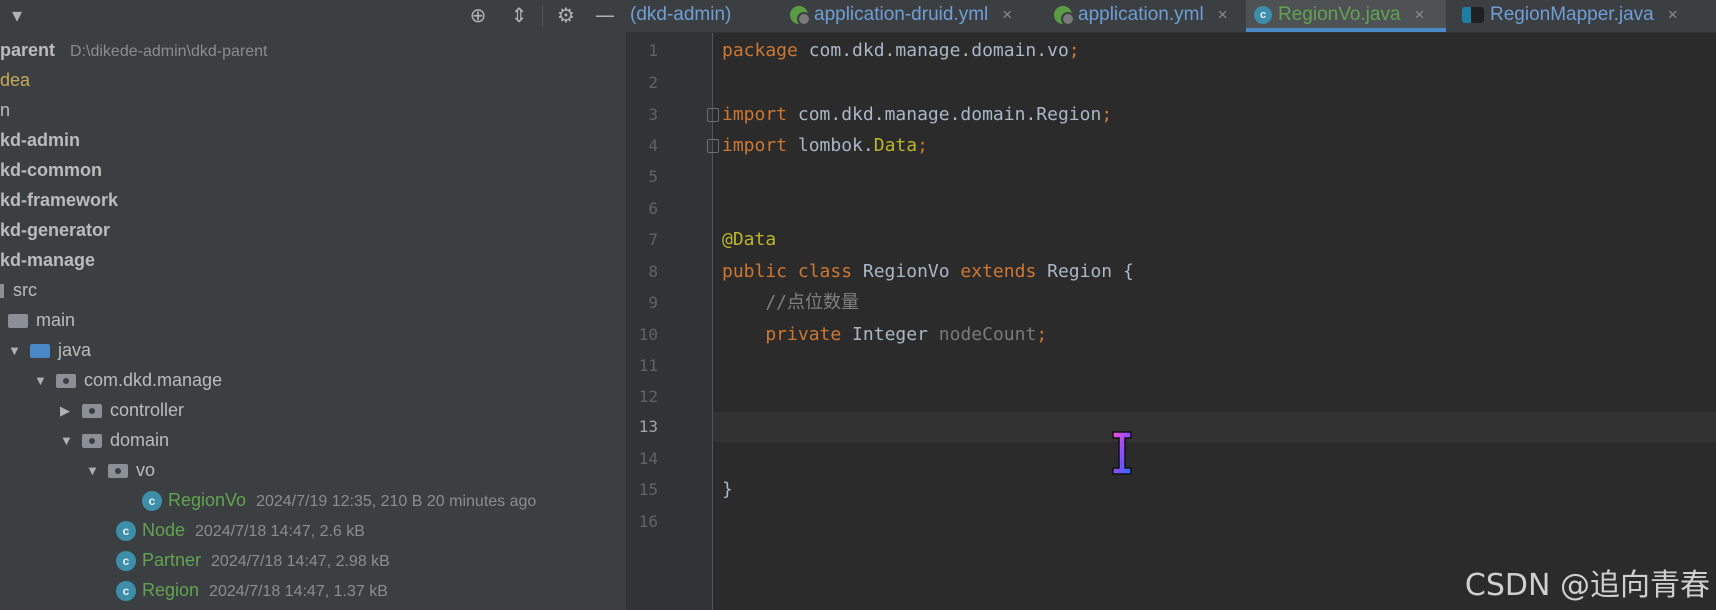 The width and height of the screenshot is (1716, 610). What do you see at coordinates (56, 320) in the screenshot?
I see `tree-item-label: main` at bounding box center [56, 320].